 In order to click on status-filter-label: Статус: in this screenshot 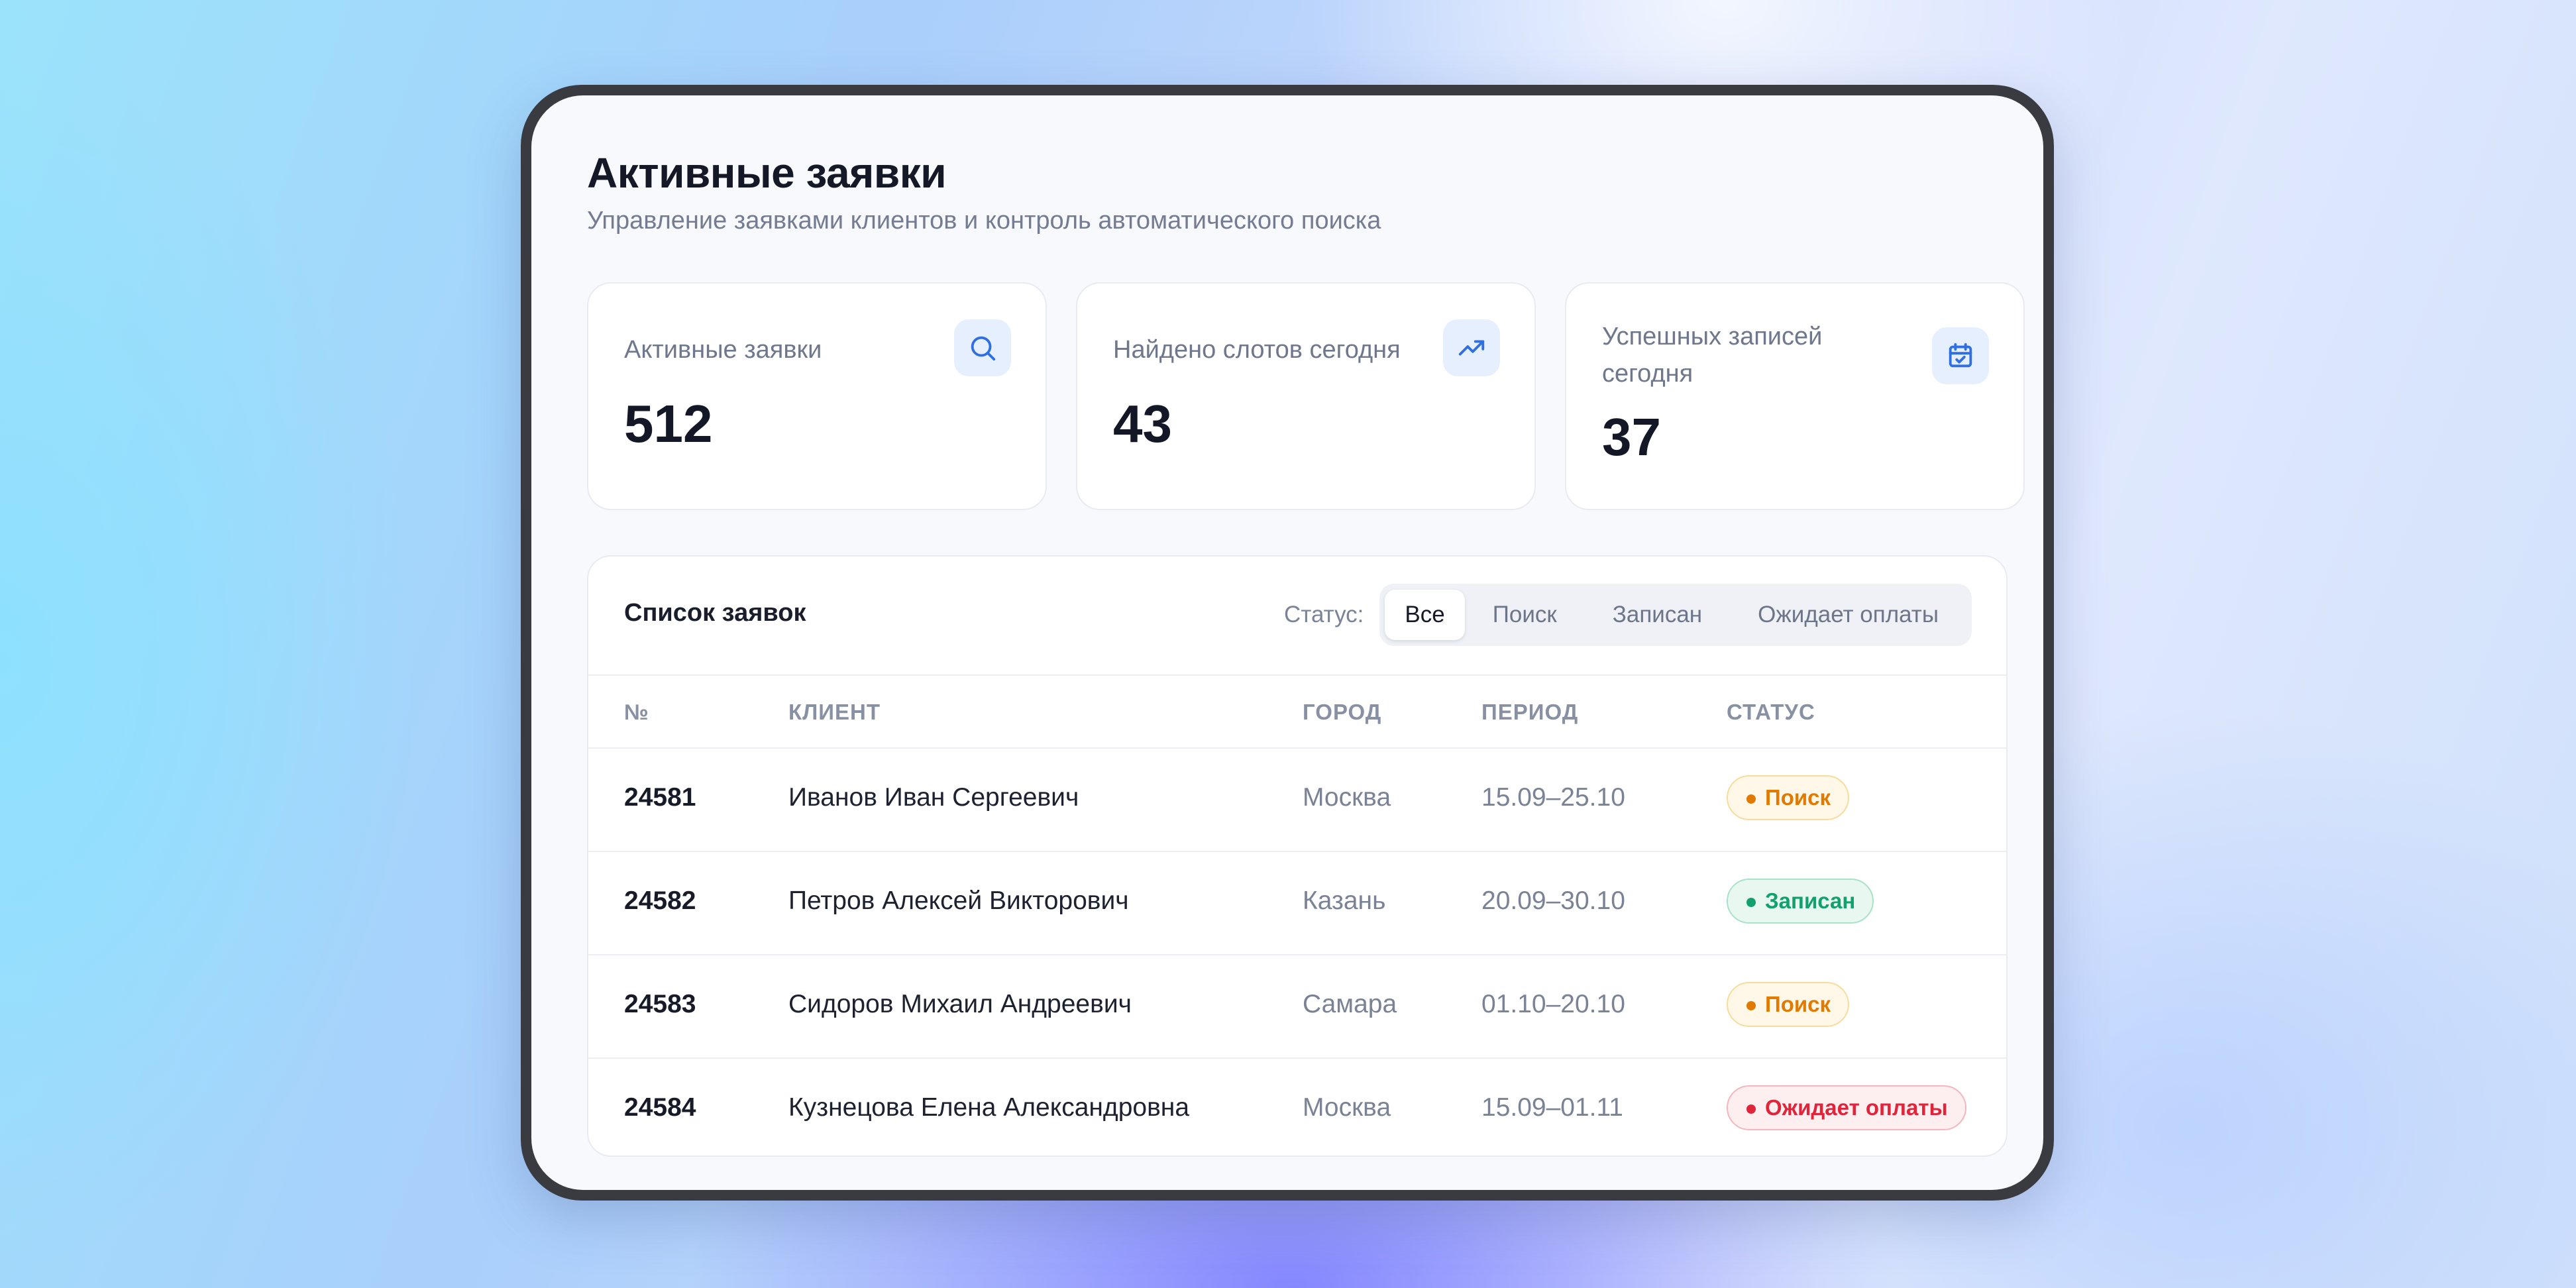, I will do `click(1324, 614)`.